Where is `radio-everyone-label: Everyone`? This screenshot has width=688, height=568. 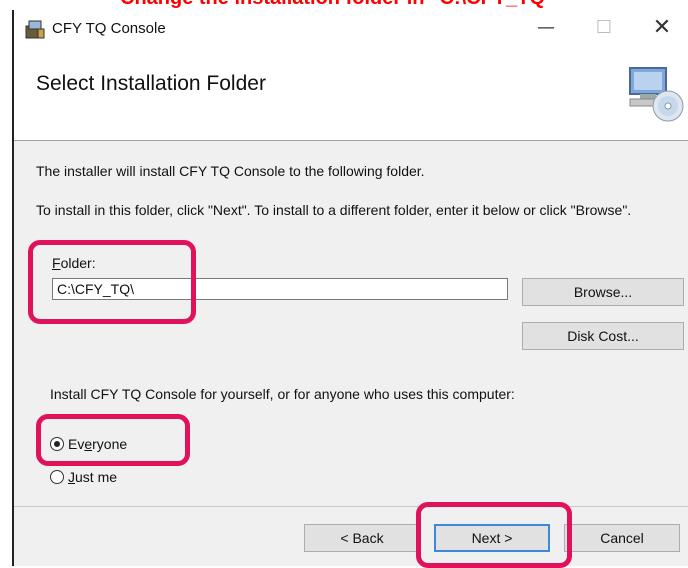 radio-everyone-label: Everyone is located at coordinates (97, 444).